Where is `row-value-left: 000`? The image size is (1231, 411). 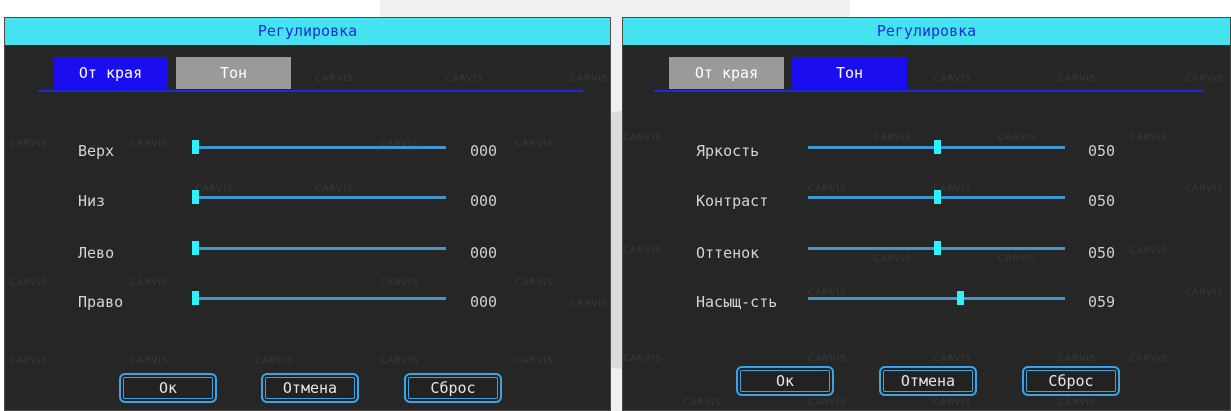
row-value-left: 000 is located at coordinates (484, 253).